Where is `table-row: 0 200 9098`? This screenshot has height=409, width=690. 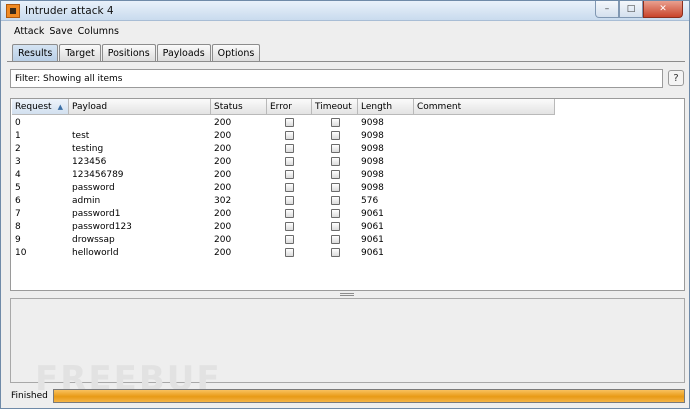 table-row: 0 200 9098 is located at coordinates (283, 122).